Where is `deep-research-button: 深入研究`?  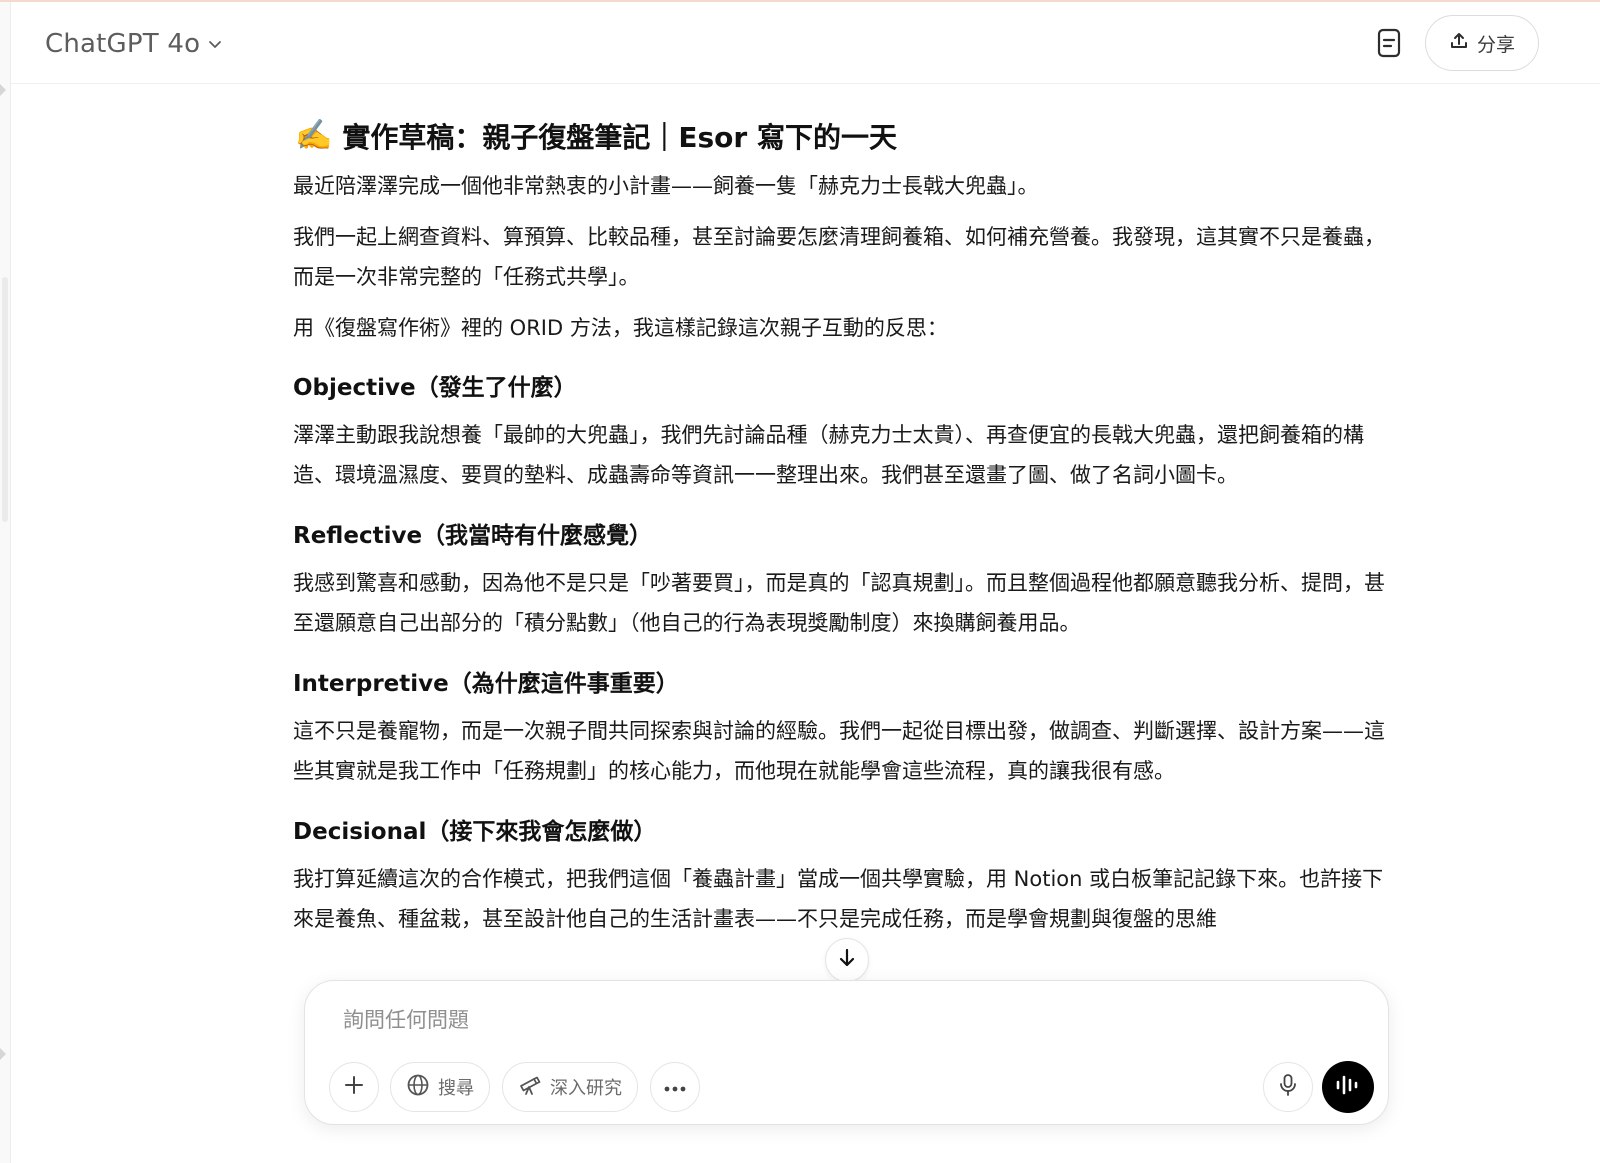 deep-research-button: 深入研究 is located at coordinates (570, 1087).